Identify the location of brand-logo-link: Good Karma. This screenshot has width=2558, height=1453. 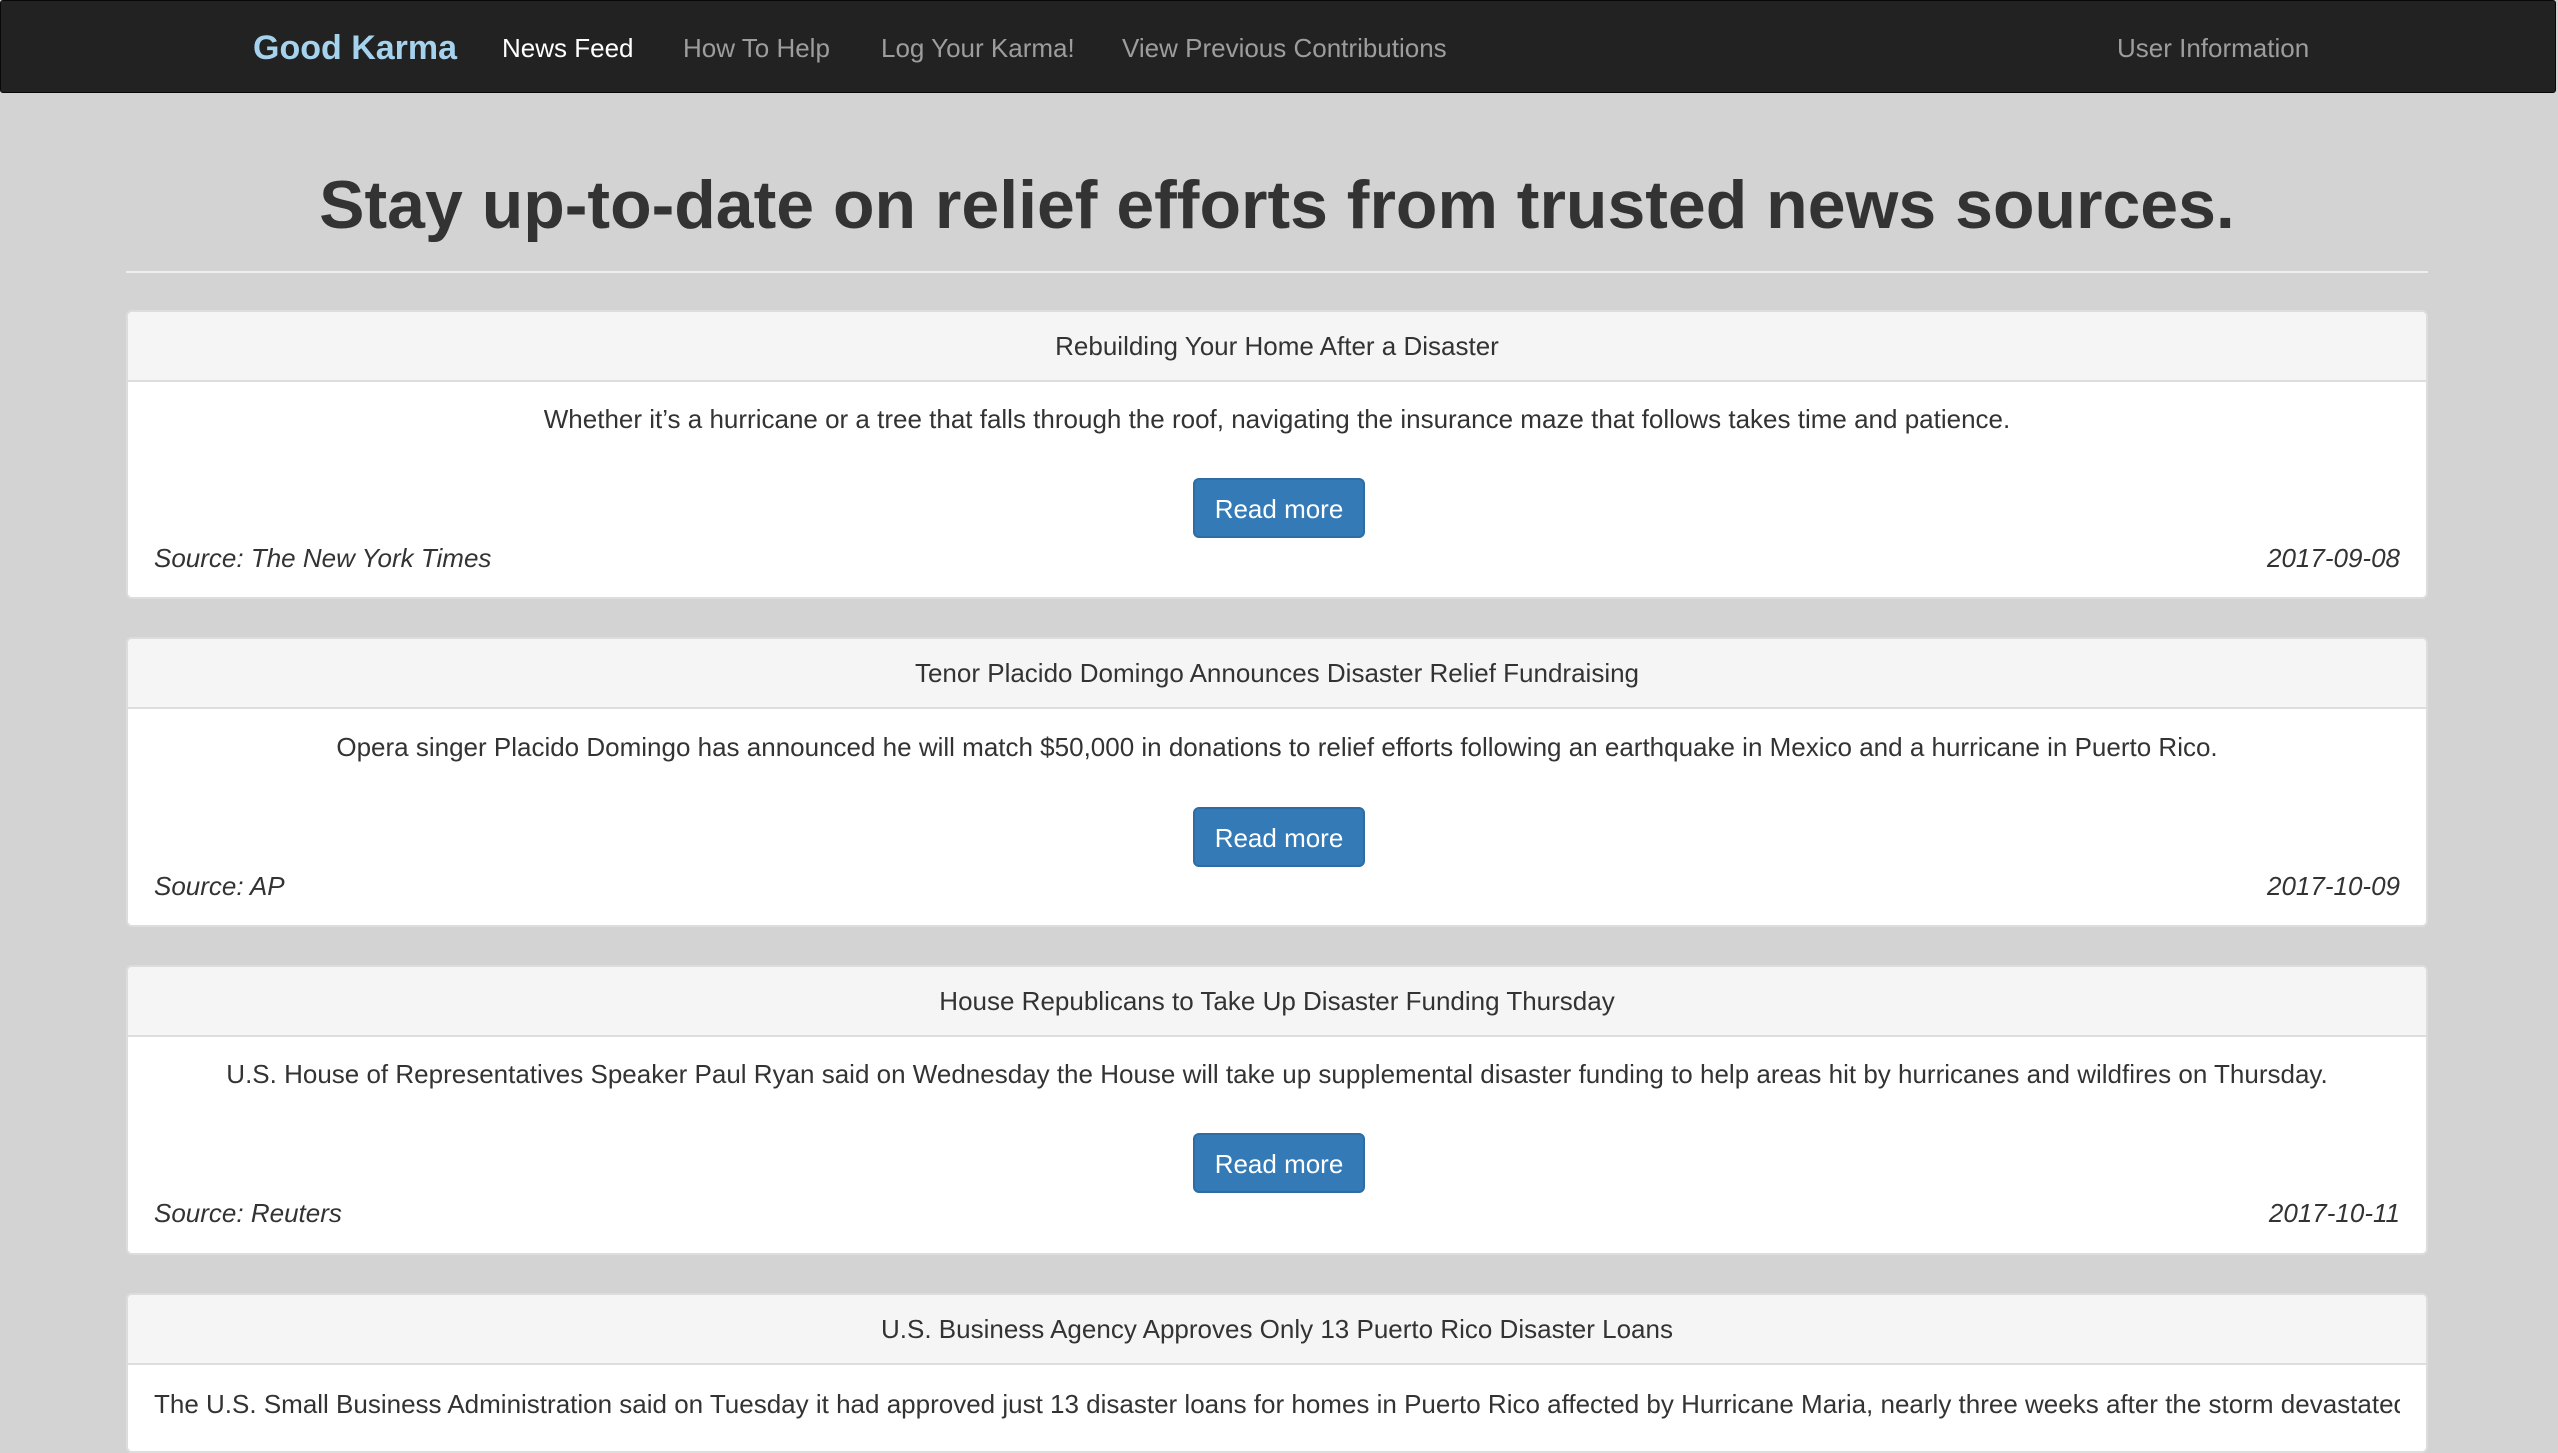
(355, 47).